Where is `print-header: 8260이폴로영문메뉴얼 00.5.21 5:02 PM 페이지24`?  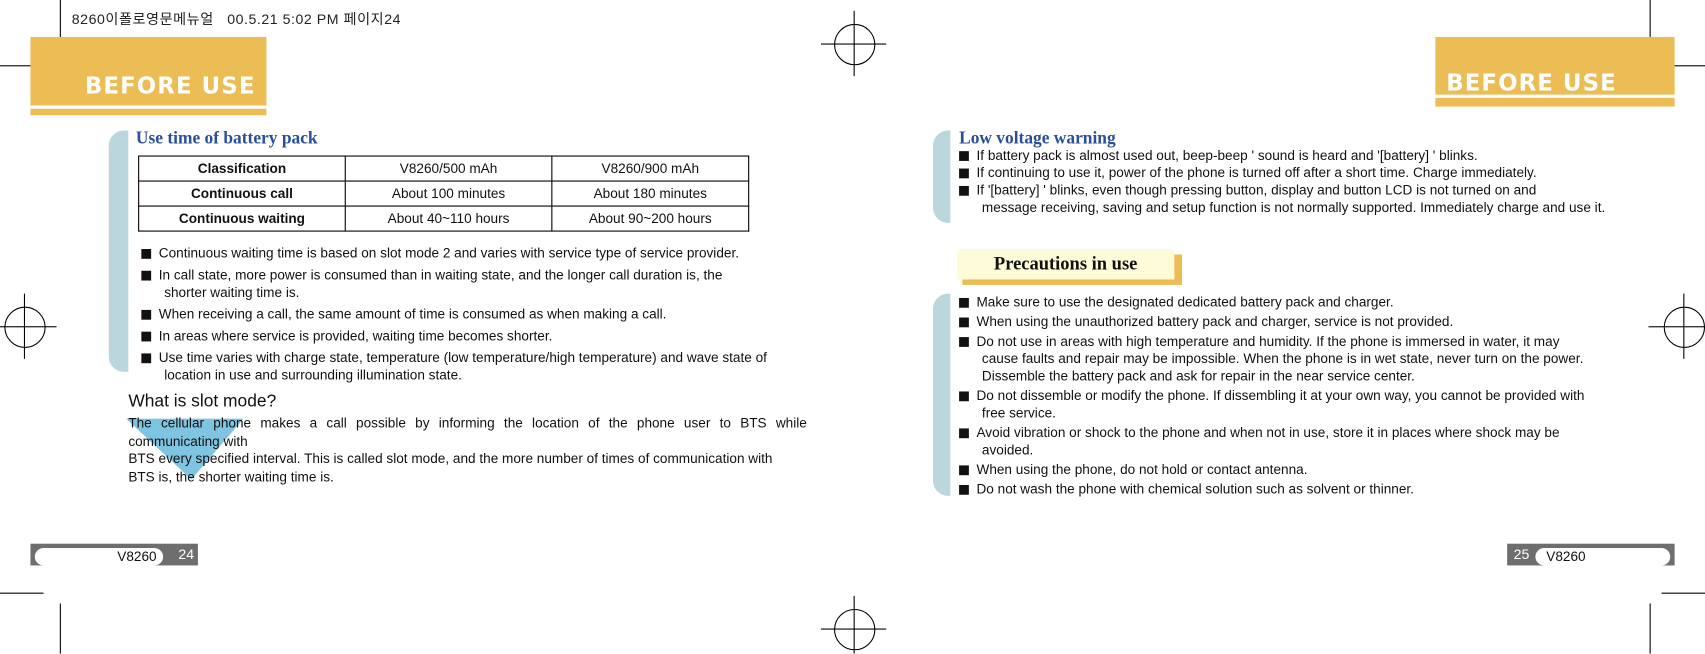
print-header: 8260이폴로영문메뉴얼 00.5.21 5:02 PM 페이지24 is located at coordinates (236, 19).